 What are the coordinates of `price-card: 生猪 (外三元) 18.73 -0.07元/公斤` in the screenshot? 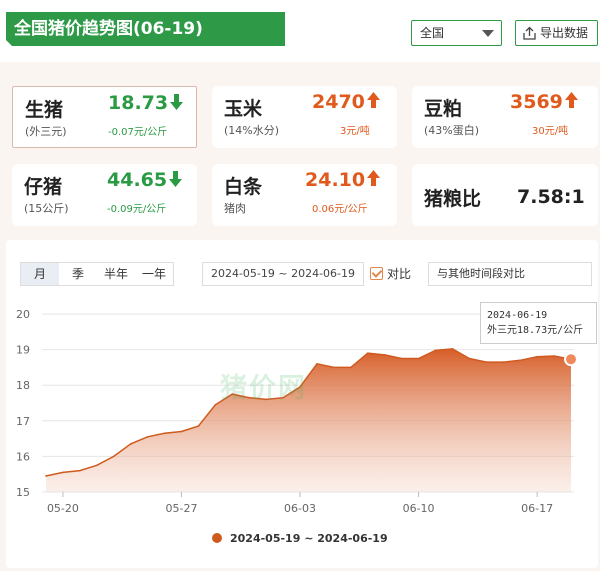 It's located at (104, 117).